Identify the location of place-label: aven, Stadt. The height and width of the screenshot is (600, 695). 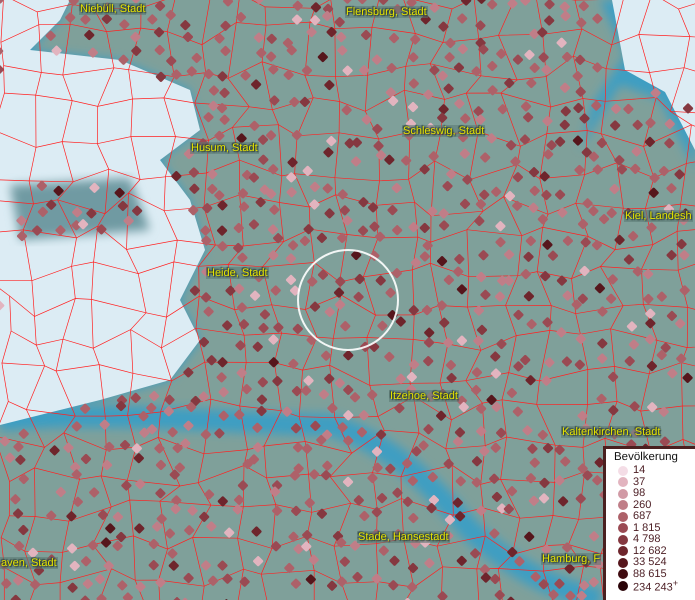
(29, 563).